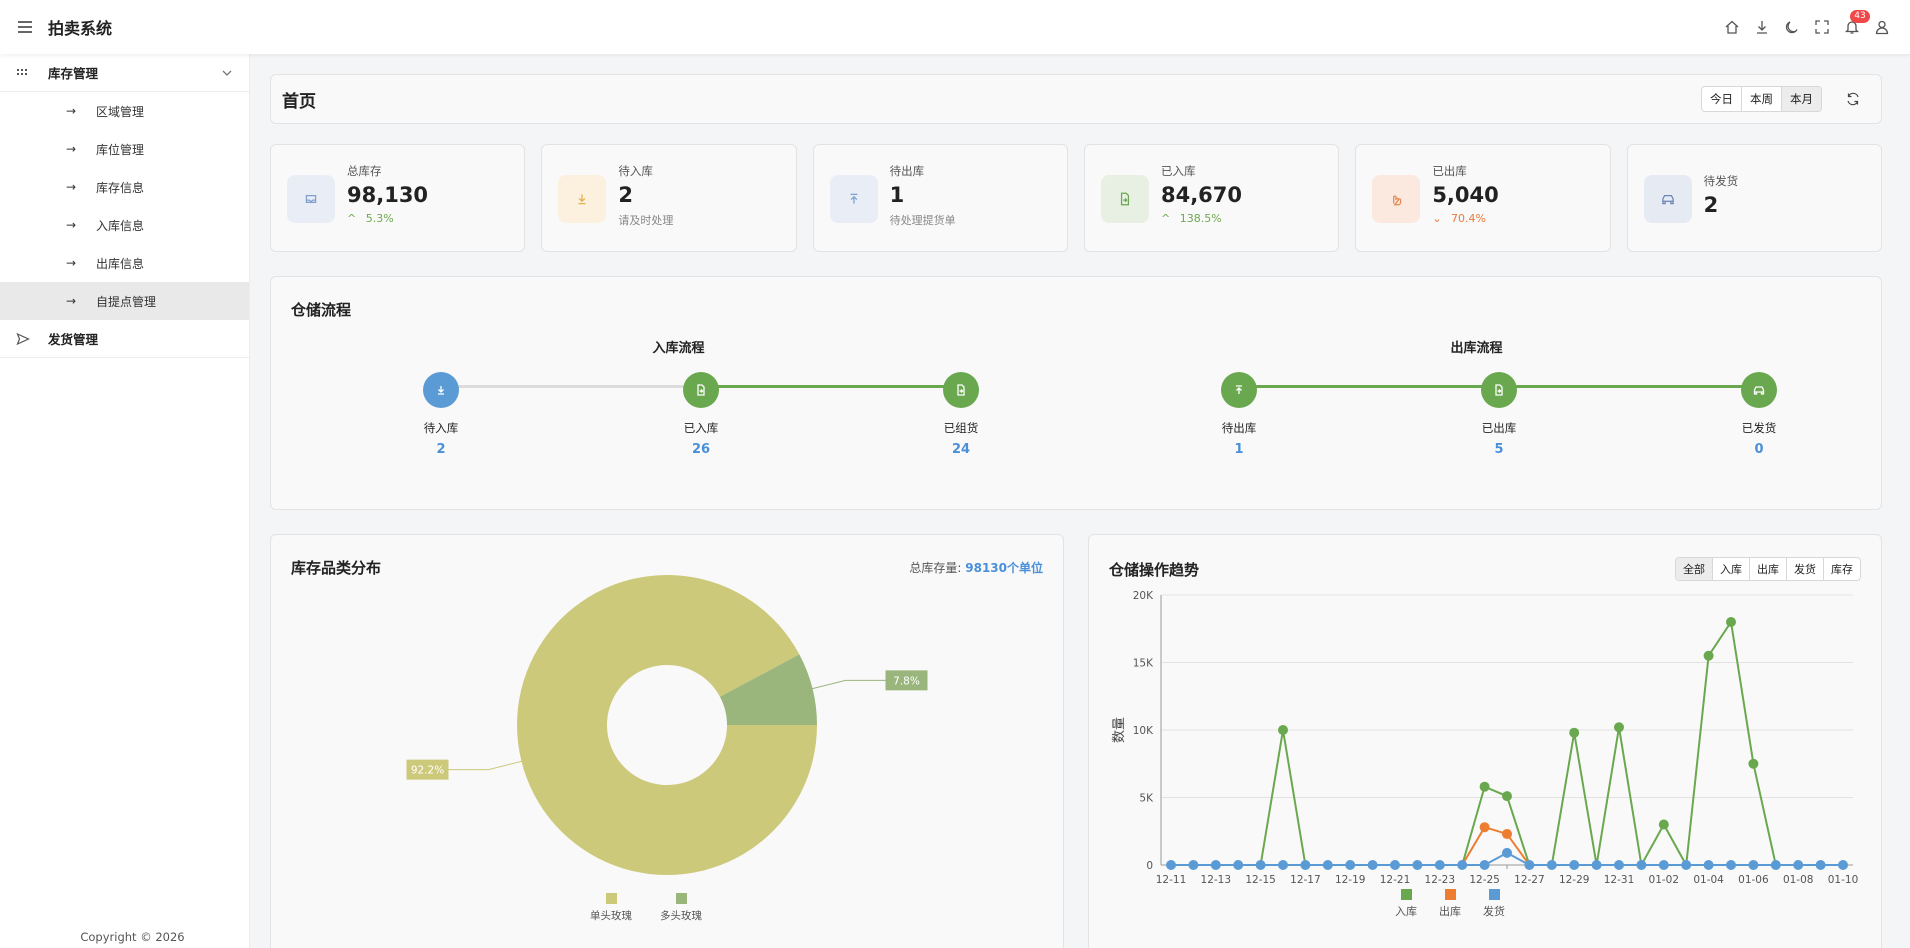 The width and height of the screenshot is (1910, 948). What do you see at coordinates (1822, 27) in the screenshot?
I see `fullscreen-icon` at bounding box center [1822, 27].